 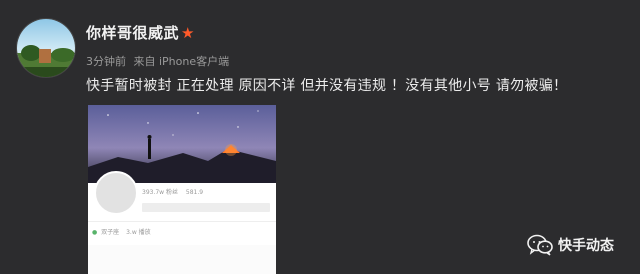 I want to click on wechat-icon, so click(x=540, y=245).